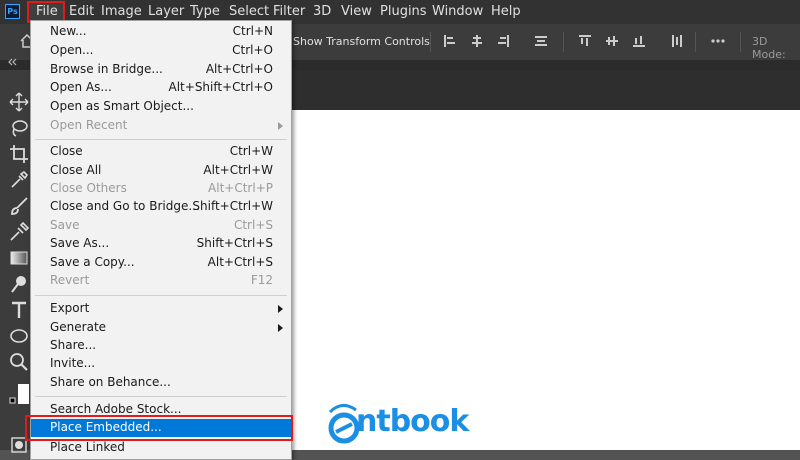 Image resolution: width=800 pixels, height=460 pixels. I want to click on 3d-mode-label: 3D Mode:, so click(769, 48).